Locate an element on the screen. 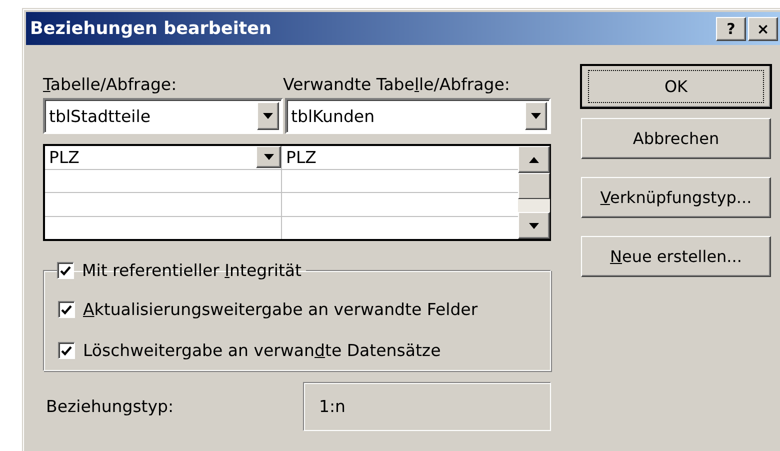 The height and width of the screenshot is (451, 780). field-label: Tabelle/Abfrage: is located at coordinates (110, 84).